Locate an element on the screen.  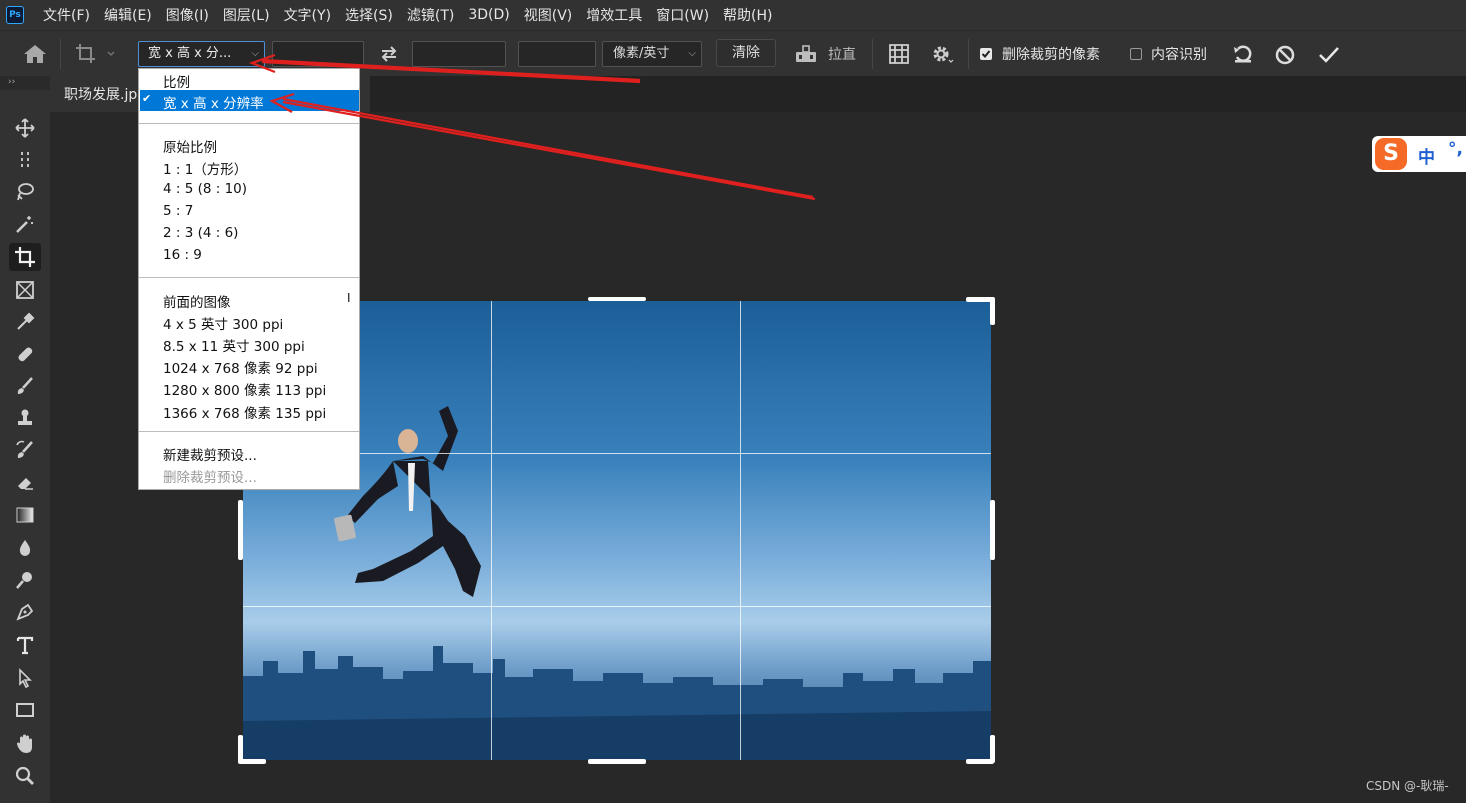
ime-mode-label: 中 is located at coordinates (1426, 155).